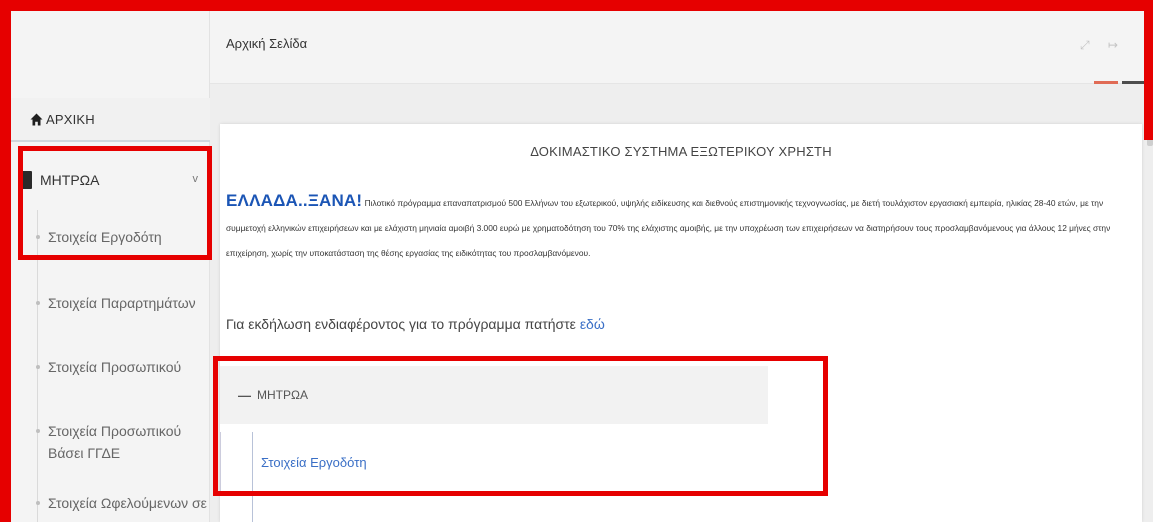 Image resolution: width=1153 pixels, height=522 pixels. Describe the element at coordinates (294, 200) in the screenshot. I see `brand-title: ΕΛΛΑΔΑ..ΞΑΝΑ!` at that location.